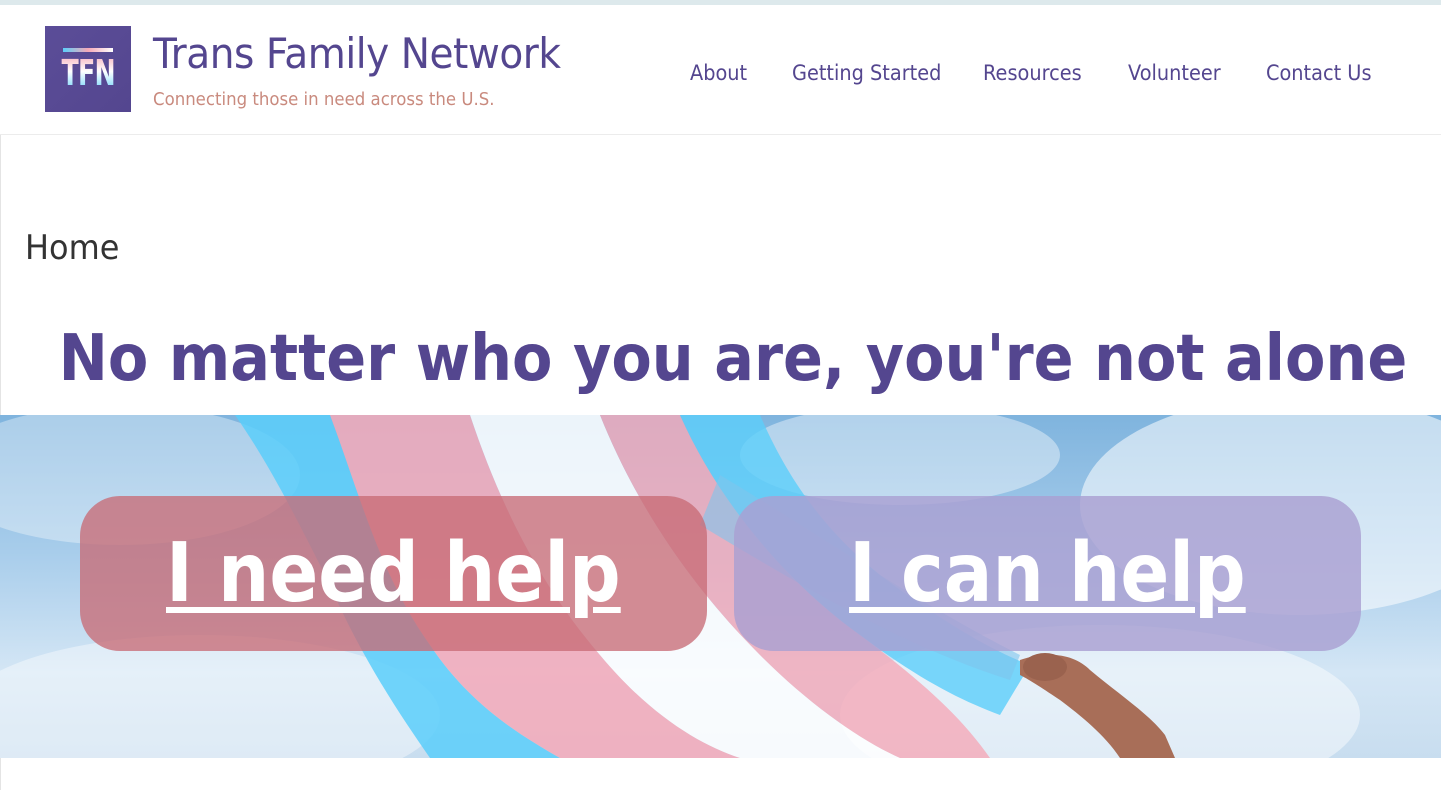 The image size is (1441, 790). What do you see at coordinates (718, 73) in the screenshot?
I see `nav-item-about: About` at bounding box center [718, 73].